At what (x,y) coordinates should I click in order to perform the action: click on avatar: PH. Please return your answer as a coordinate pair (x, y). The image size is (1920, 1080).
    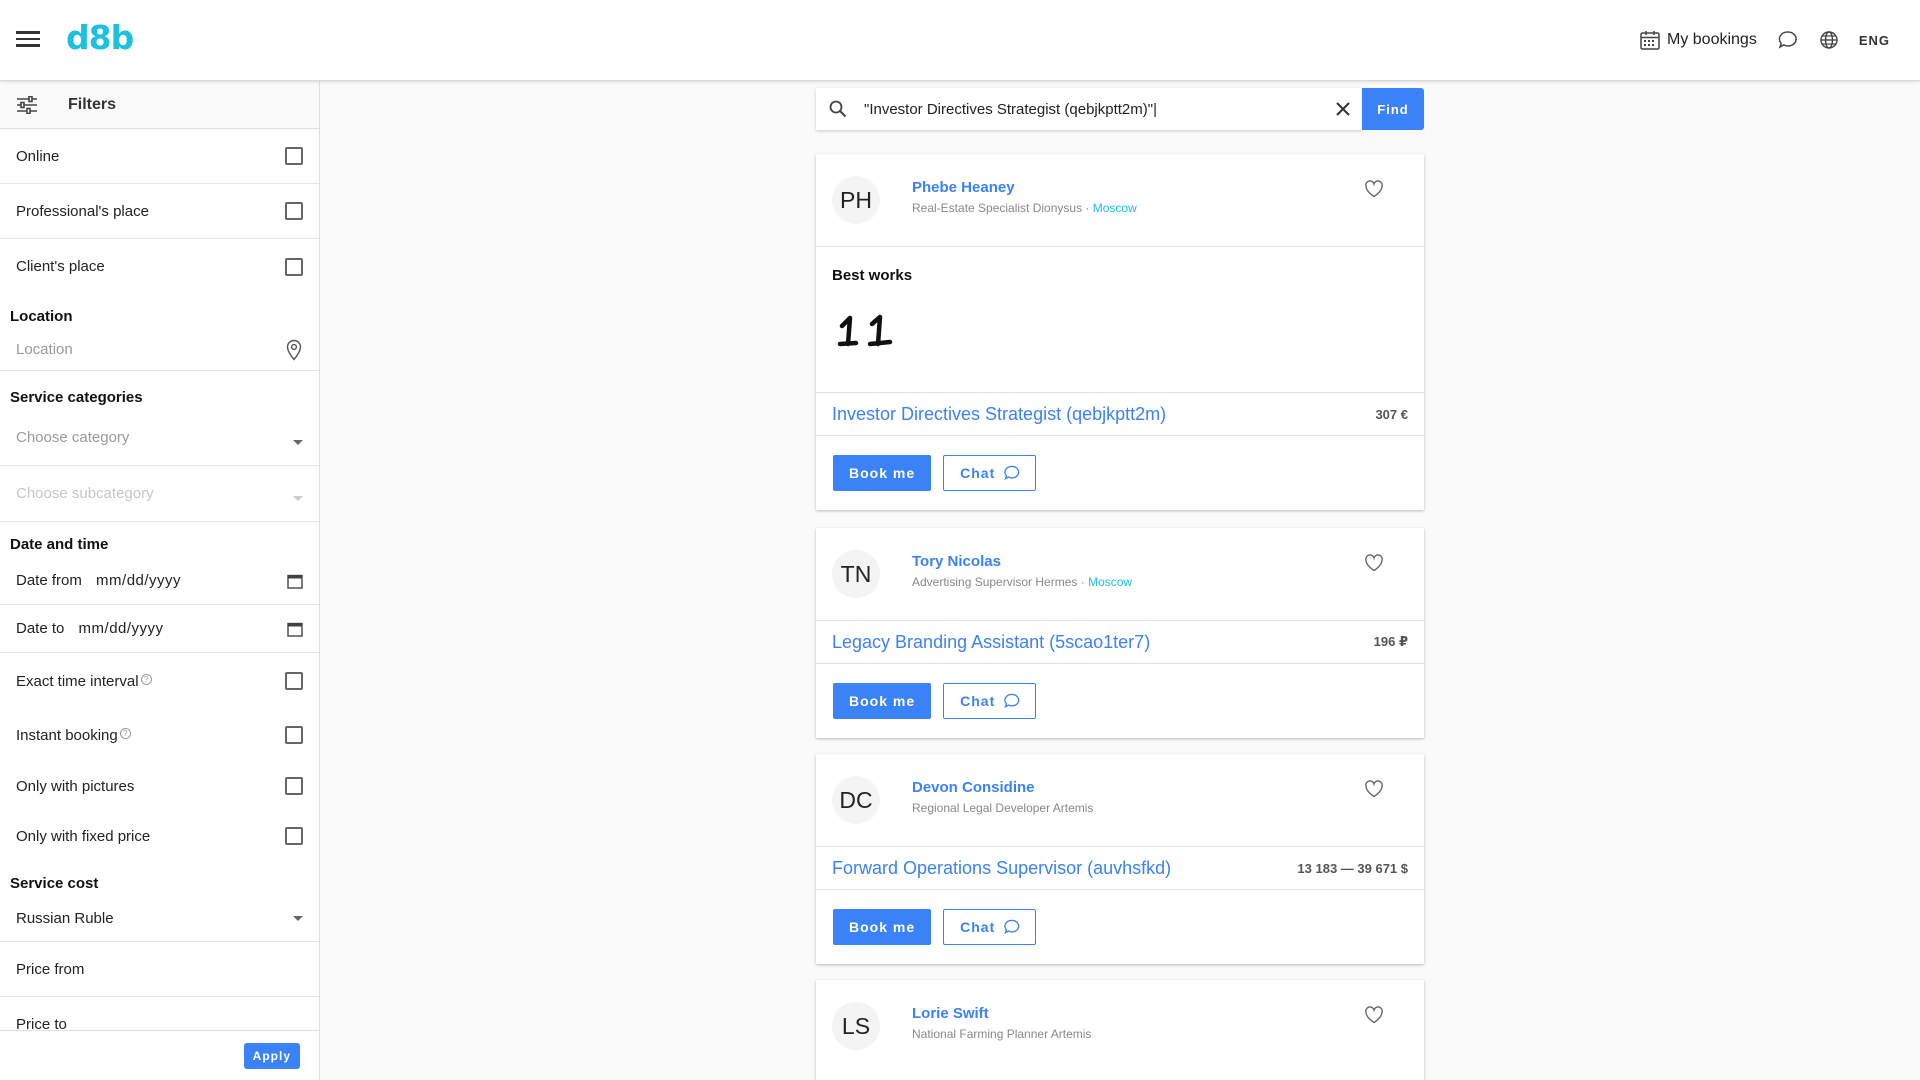
    Looking at the image, I should click on (856, 200).